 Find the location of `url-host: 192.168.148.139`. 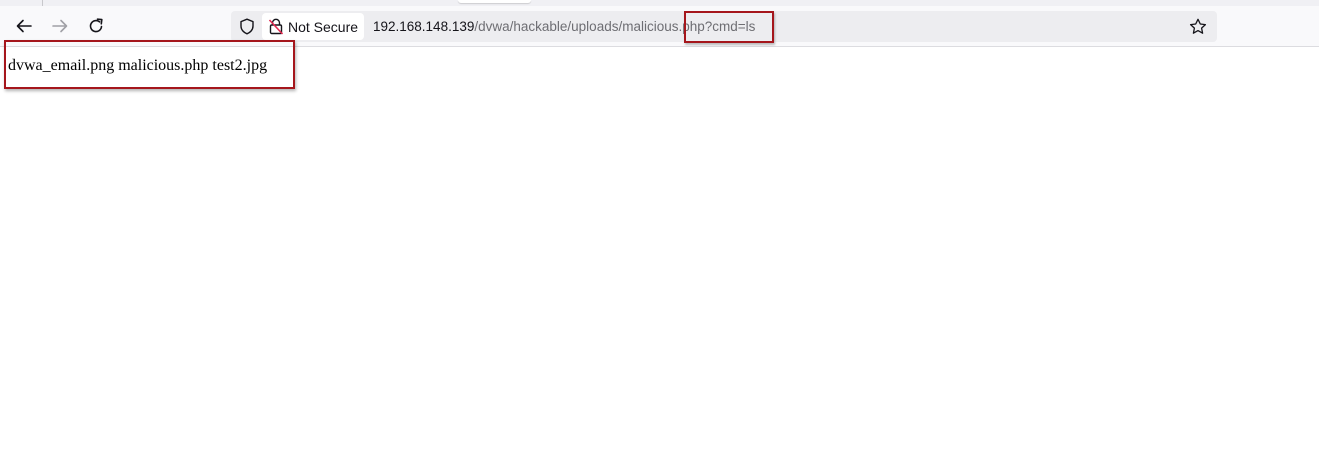

url-host: 192.168.148.139 is located at coordinates (424, 26).